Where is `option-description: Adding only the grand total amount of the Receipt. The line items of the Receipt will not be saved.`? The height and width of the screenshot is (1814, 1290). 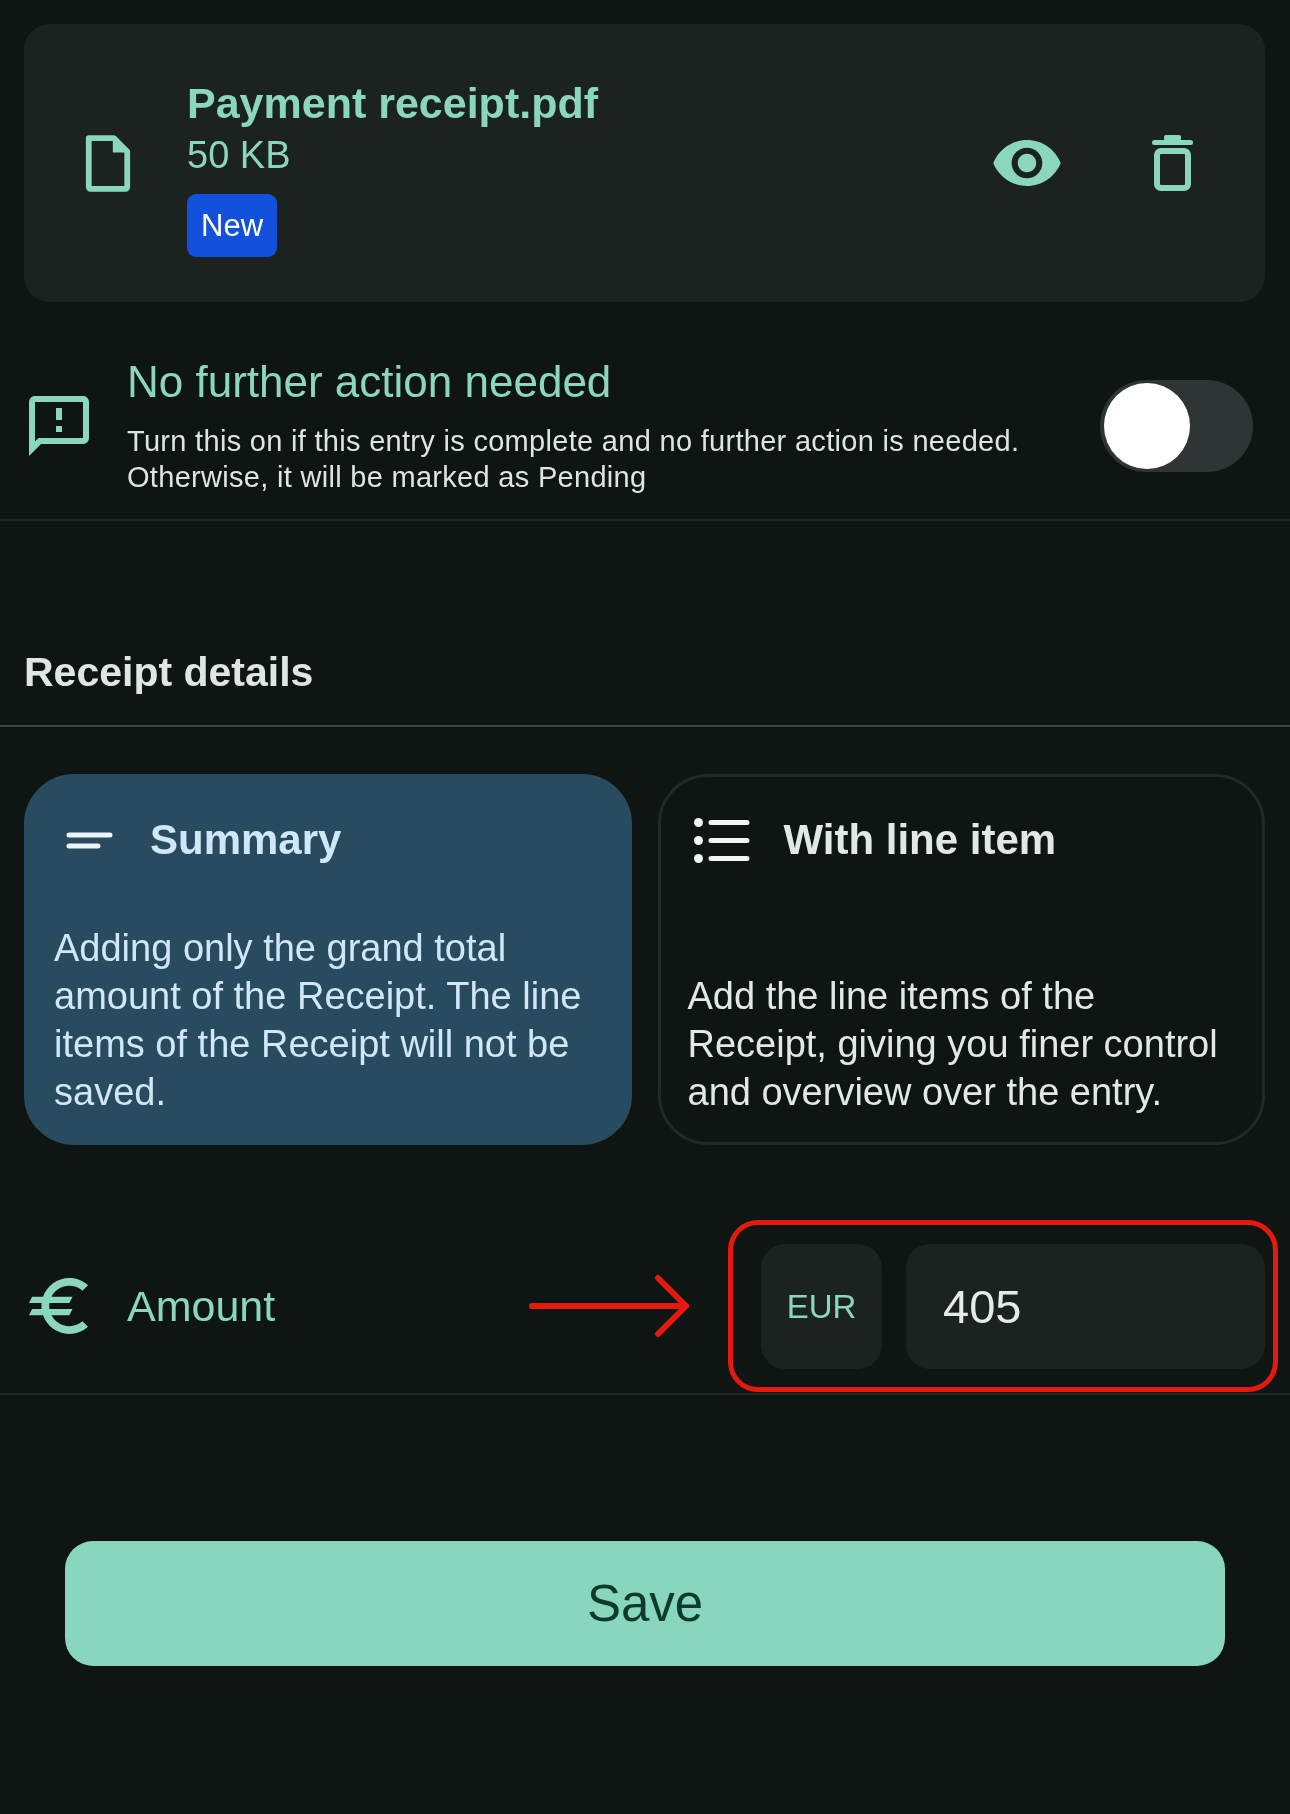
option-description: Adding only the grand total amount of the Receipt. The line items of the Receipt will not be saved. is located at coordinates (318, 1020).